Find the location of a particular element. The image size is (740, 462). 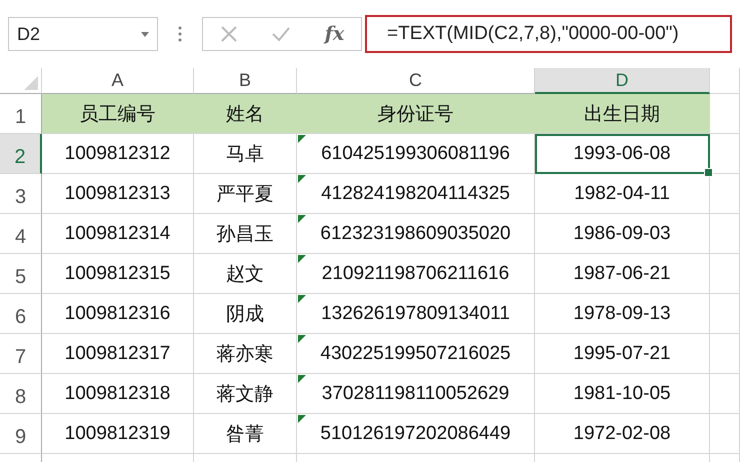

table-cell: 412824198204114325 is located at coordinates (416, 194).